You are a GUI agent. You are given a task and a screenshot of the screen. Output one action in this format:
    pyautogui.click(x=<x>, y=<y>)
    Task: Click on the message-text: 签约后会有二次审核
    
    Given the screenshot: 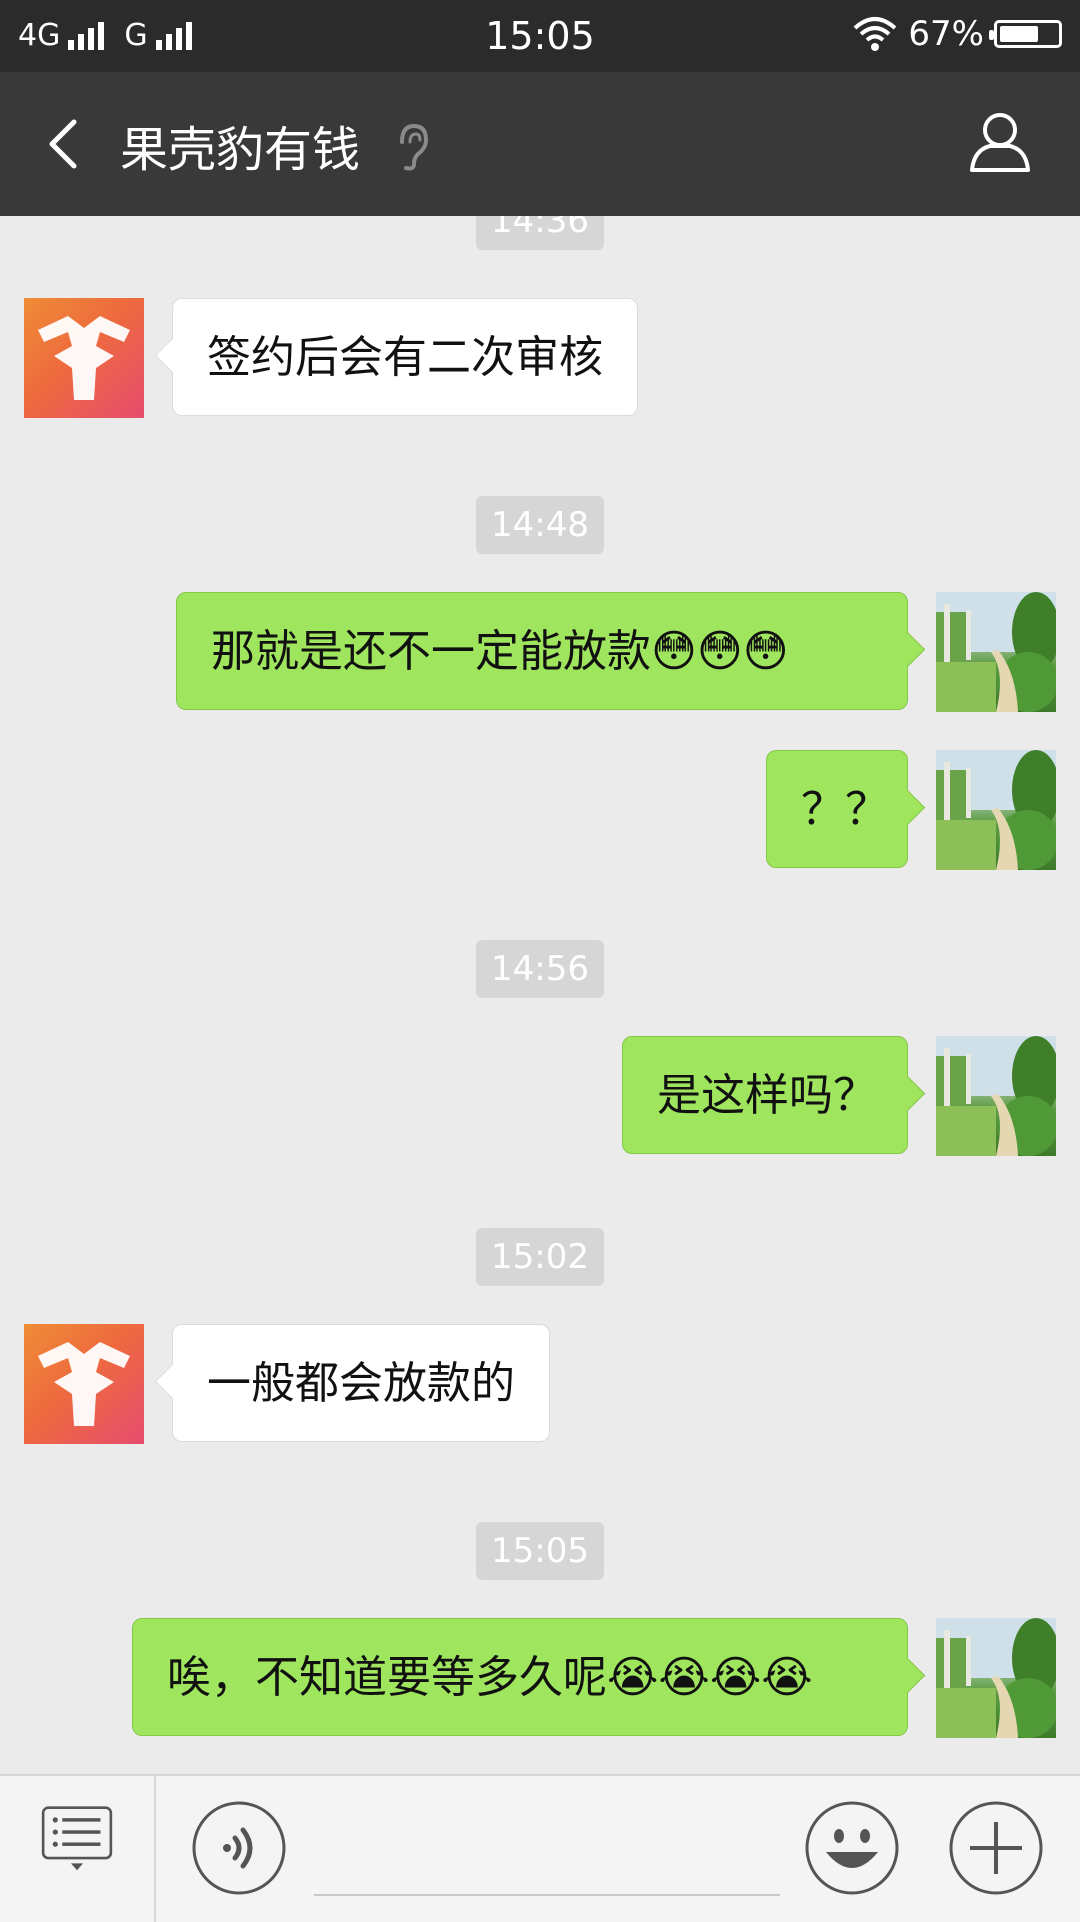 What is the action you would take?
    pyautogui.click(x=405, y=357)
    